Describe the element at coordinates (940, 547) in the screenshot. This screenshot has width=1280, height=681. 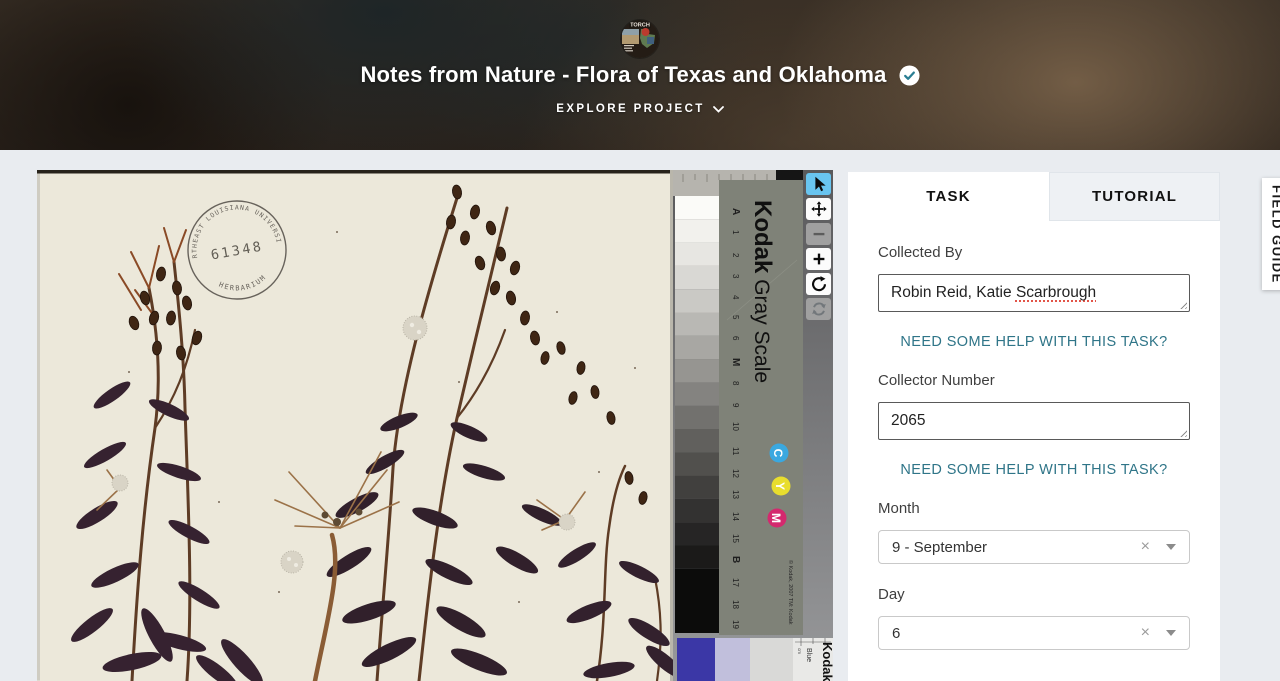
I see `month-value: 9 - September` at that location.